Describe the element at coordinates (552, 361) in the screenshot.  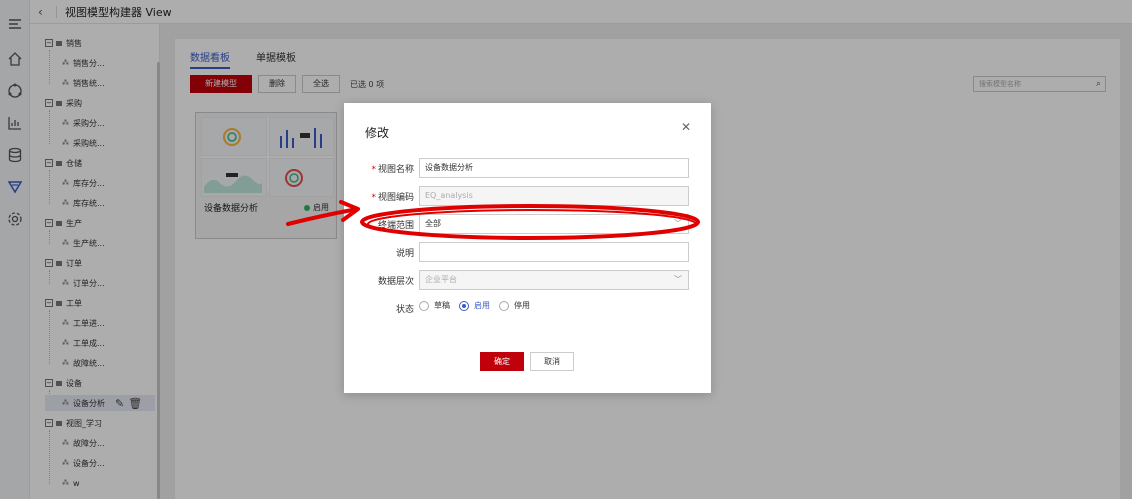
I see `cancel-button: 取消` at that location.